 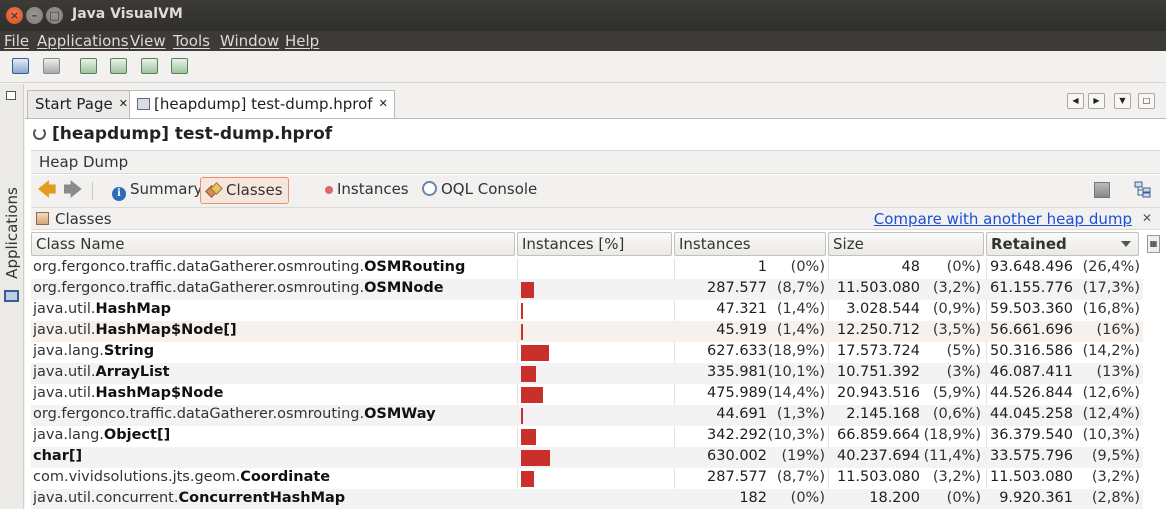 I want to click on restore-panel-icon, so click(x=11, y=95).